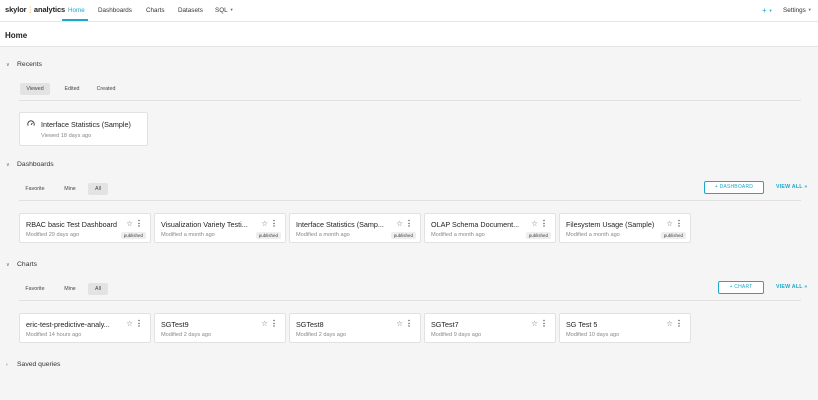  I want to click on plus-icon: +, so click(764, 10).